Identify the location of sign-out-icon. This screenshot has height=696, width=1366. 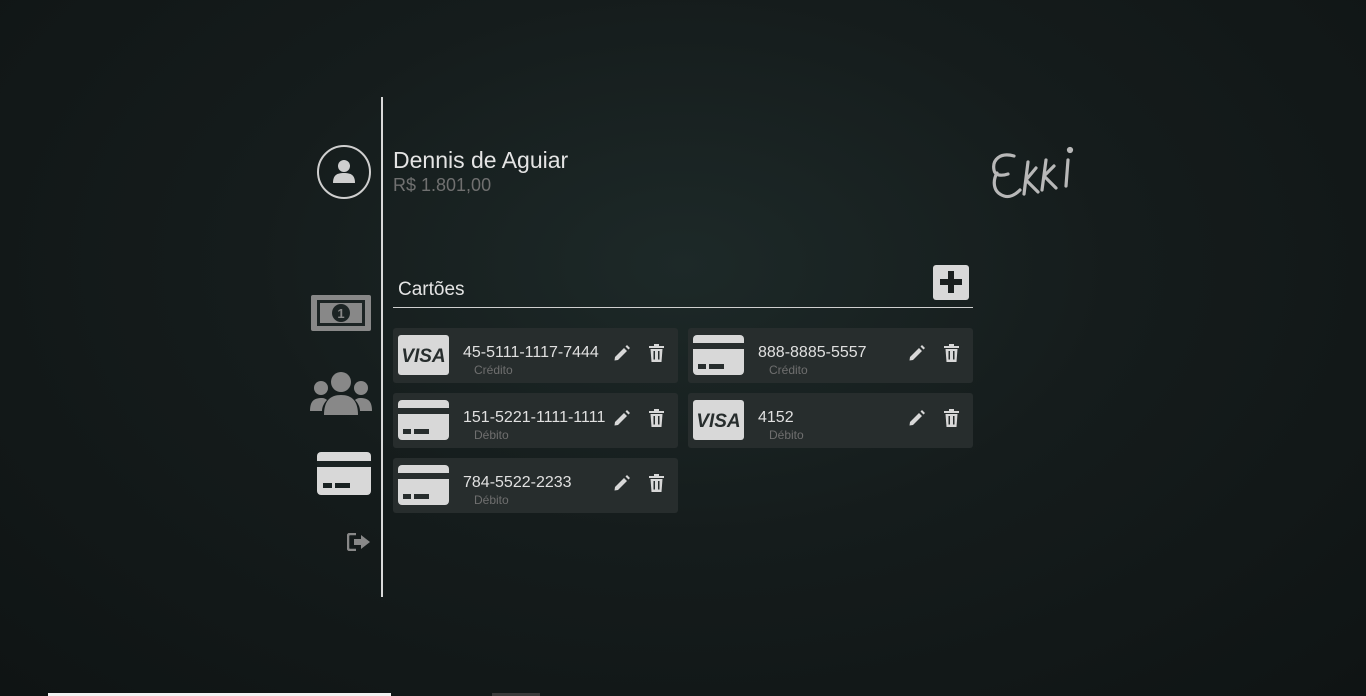
(358, 544).